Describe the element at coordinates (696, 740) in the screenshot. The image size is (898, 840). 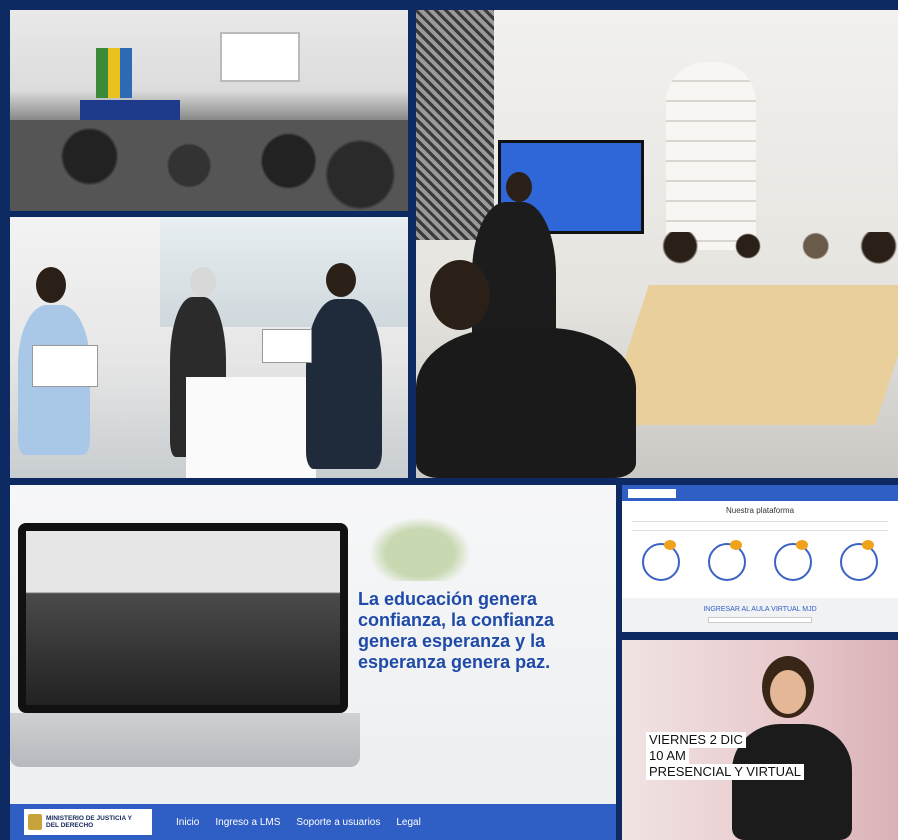
I see `caption-day: VIERNES 2 DIC` at that location.